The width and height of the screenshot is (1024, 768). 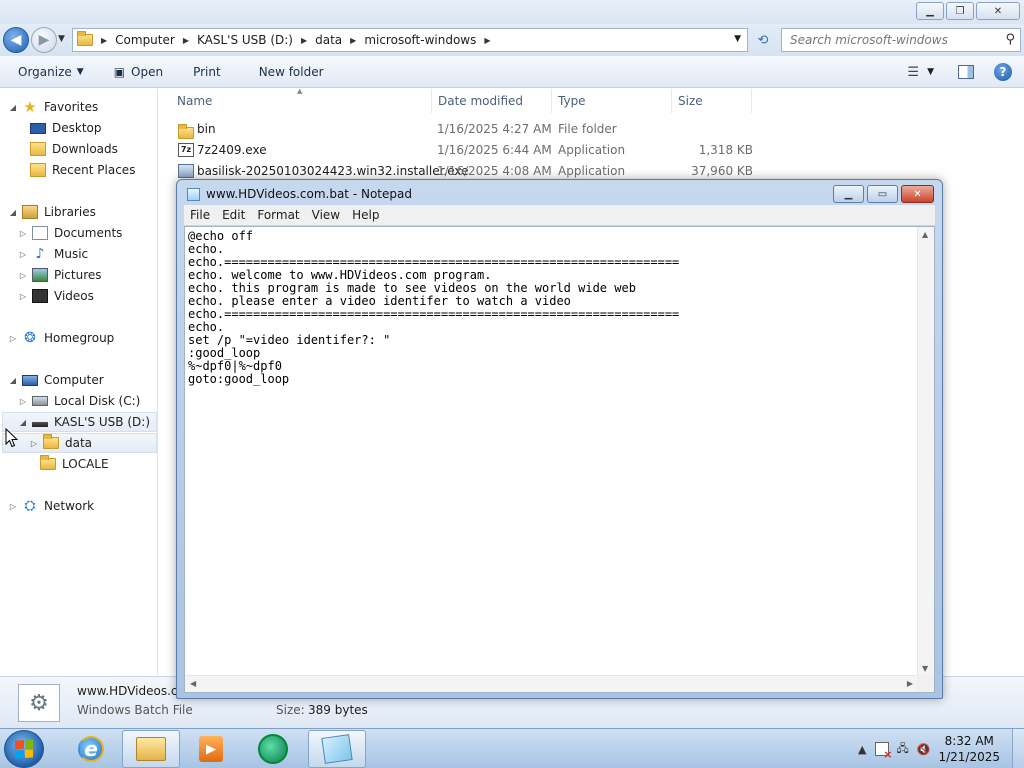 I want to click on nav-music: ▷ ♪ Music, so click(x=53, y=254).